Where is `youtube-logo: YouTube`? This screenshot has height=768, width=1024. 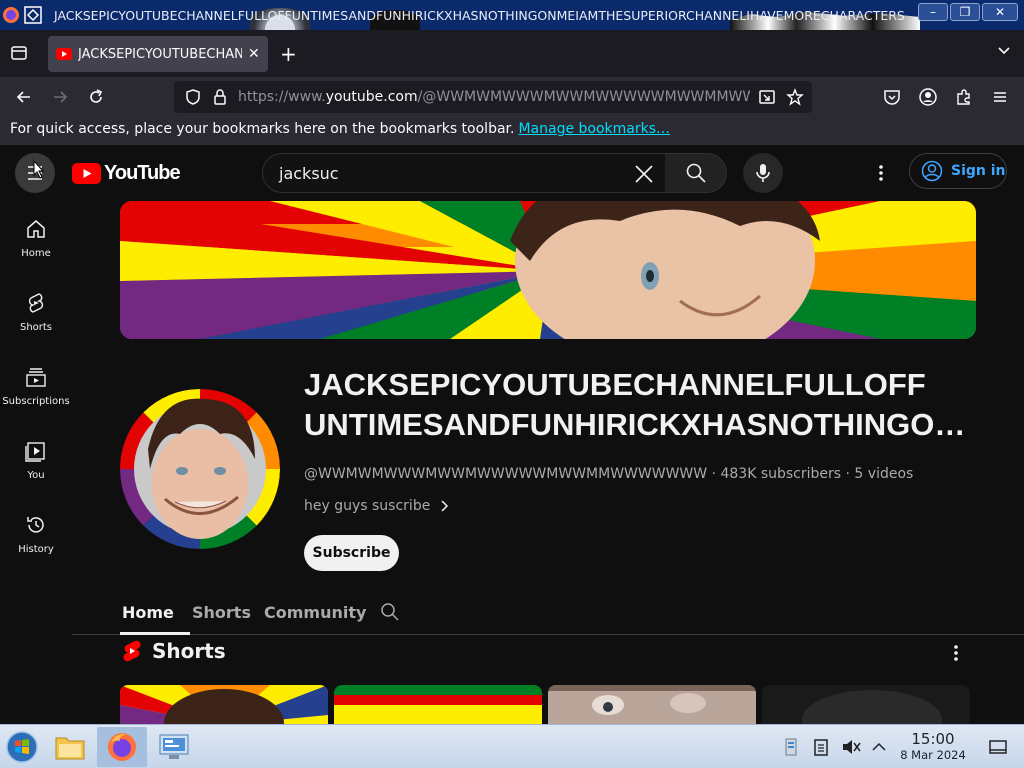 youtube-logo: YouTube is located at coordinates (126, 173).